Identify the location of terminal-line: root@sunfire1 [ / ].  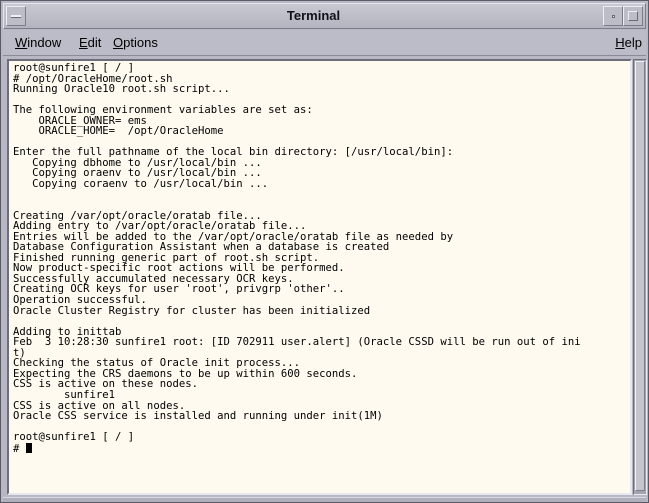
(74, 437).